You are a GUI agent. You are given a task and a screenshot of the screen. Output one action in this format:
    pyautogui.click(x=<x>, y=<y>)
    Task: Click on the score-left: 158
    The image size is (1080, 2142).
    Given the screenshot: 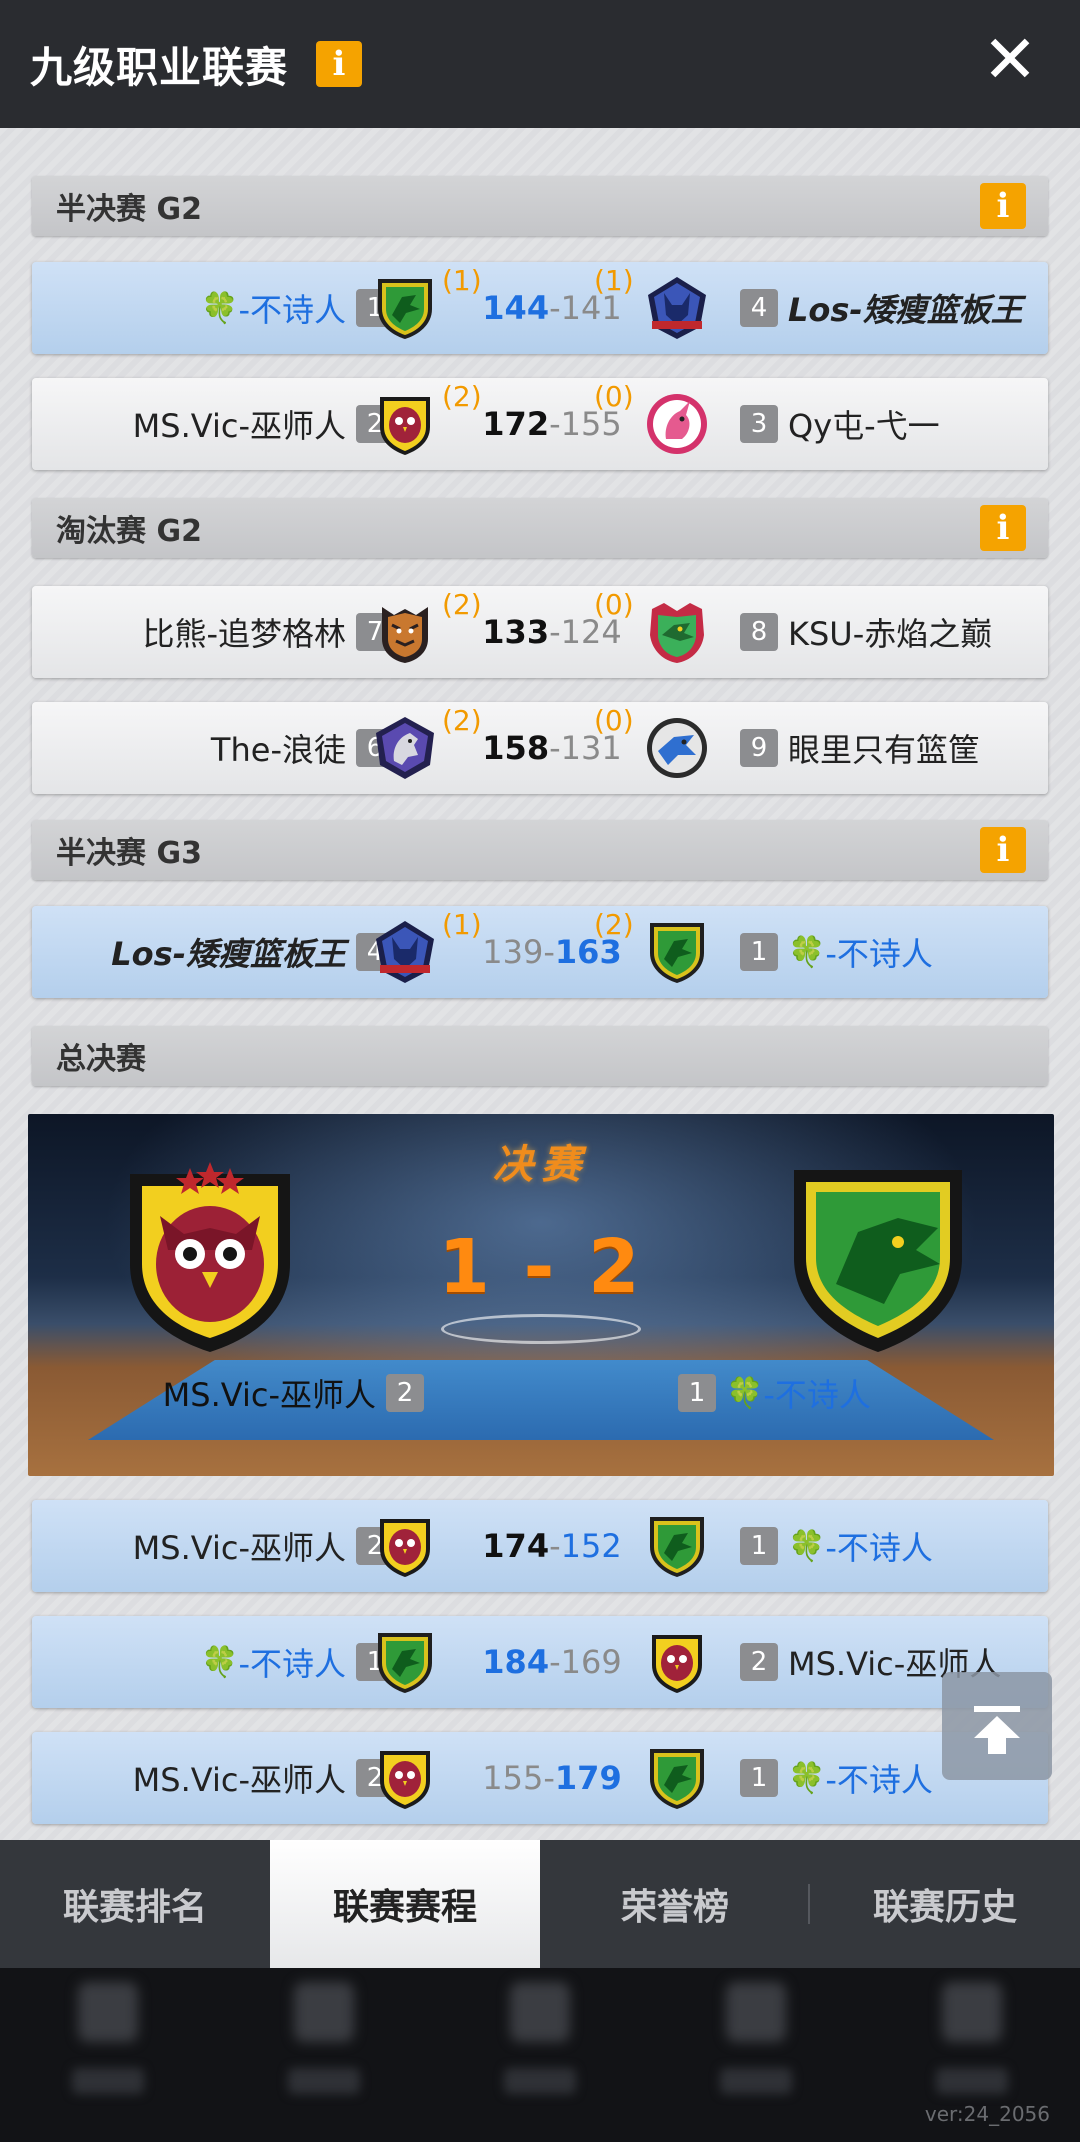 What is the action you would take?
    pyautogui.click(x=516, y=748)
    